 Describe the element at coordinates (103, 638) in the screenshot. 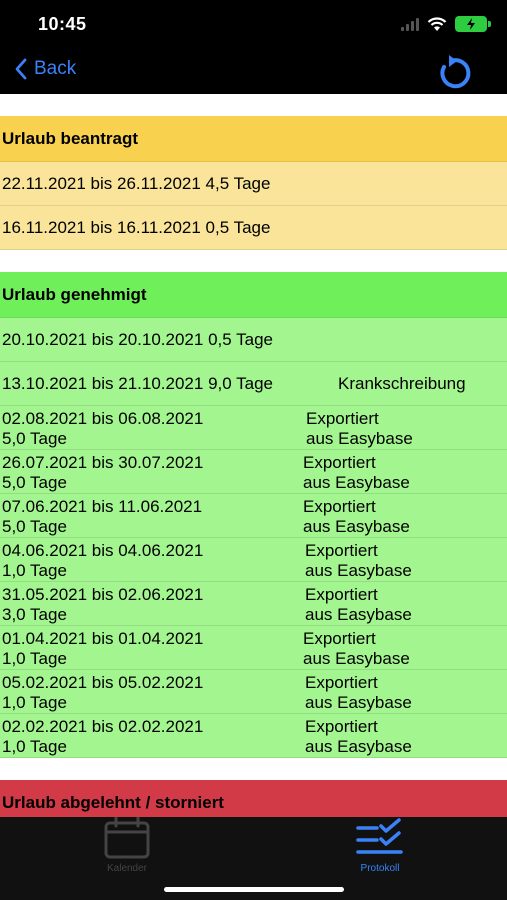

I see `row-range: 01.04.2021 bis 01.04.2021` at that location.